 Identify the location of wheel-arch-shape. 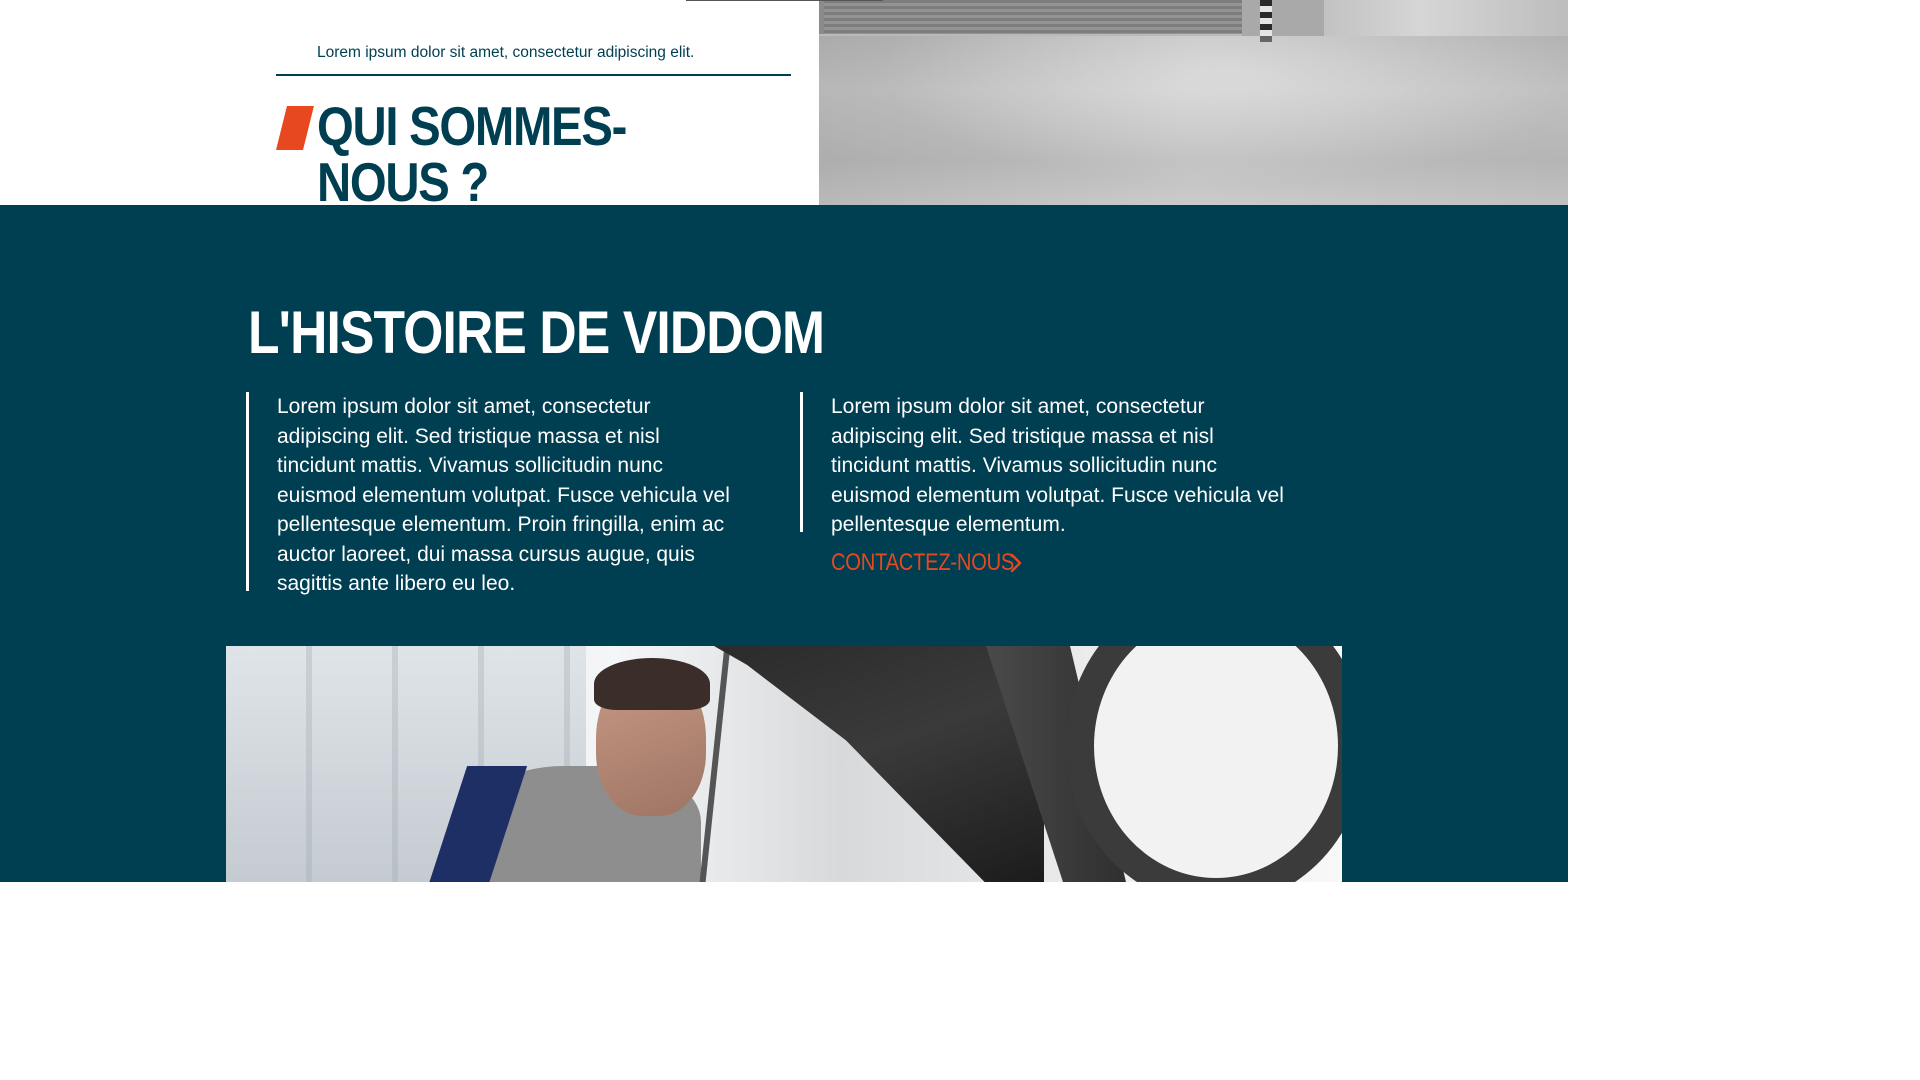
(1204, 764).